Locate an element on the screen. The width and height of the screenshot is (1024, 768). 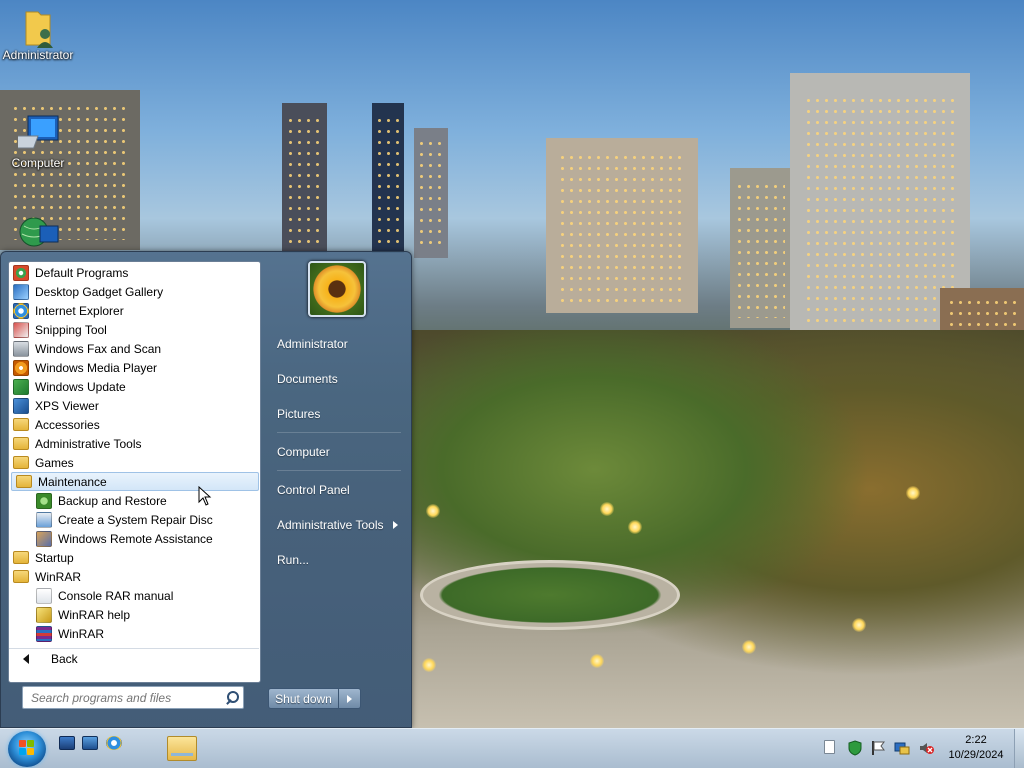
computer-icon is located at coordinates (32, 134).